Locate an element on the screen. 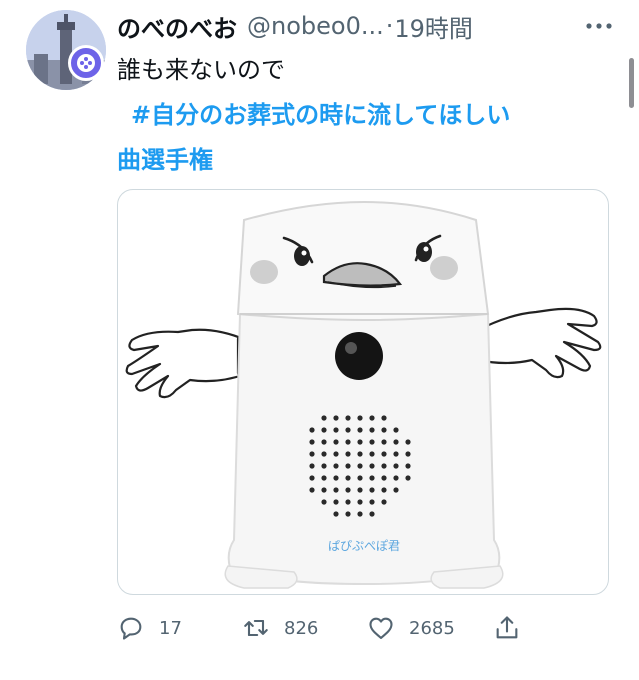  hashtag-link-continued: 曲選手権 is located at coordinates (367, 160).